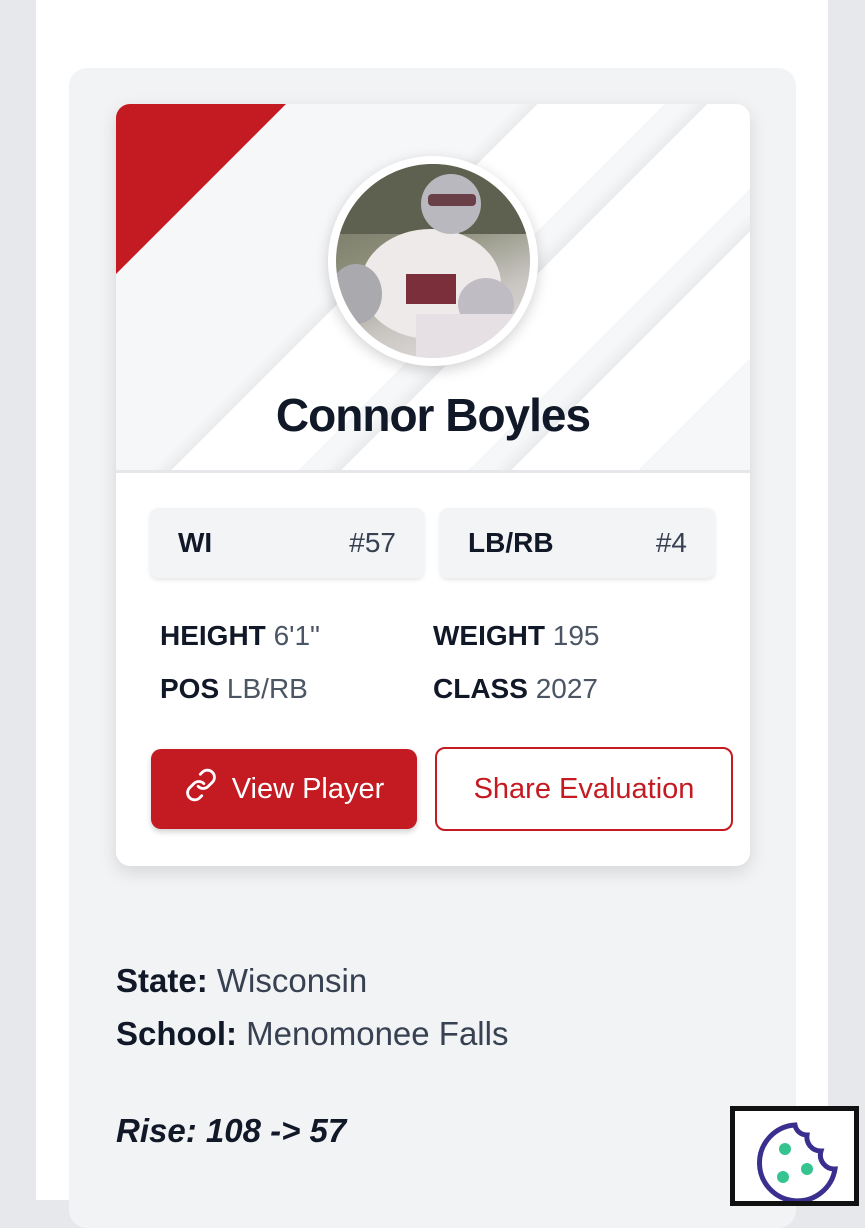 The height and width of the screenshot is (1228, 865). Describe the element at coordinates (195, 542) in the screenshot. I see `state-code: WI` at that location.